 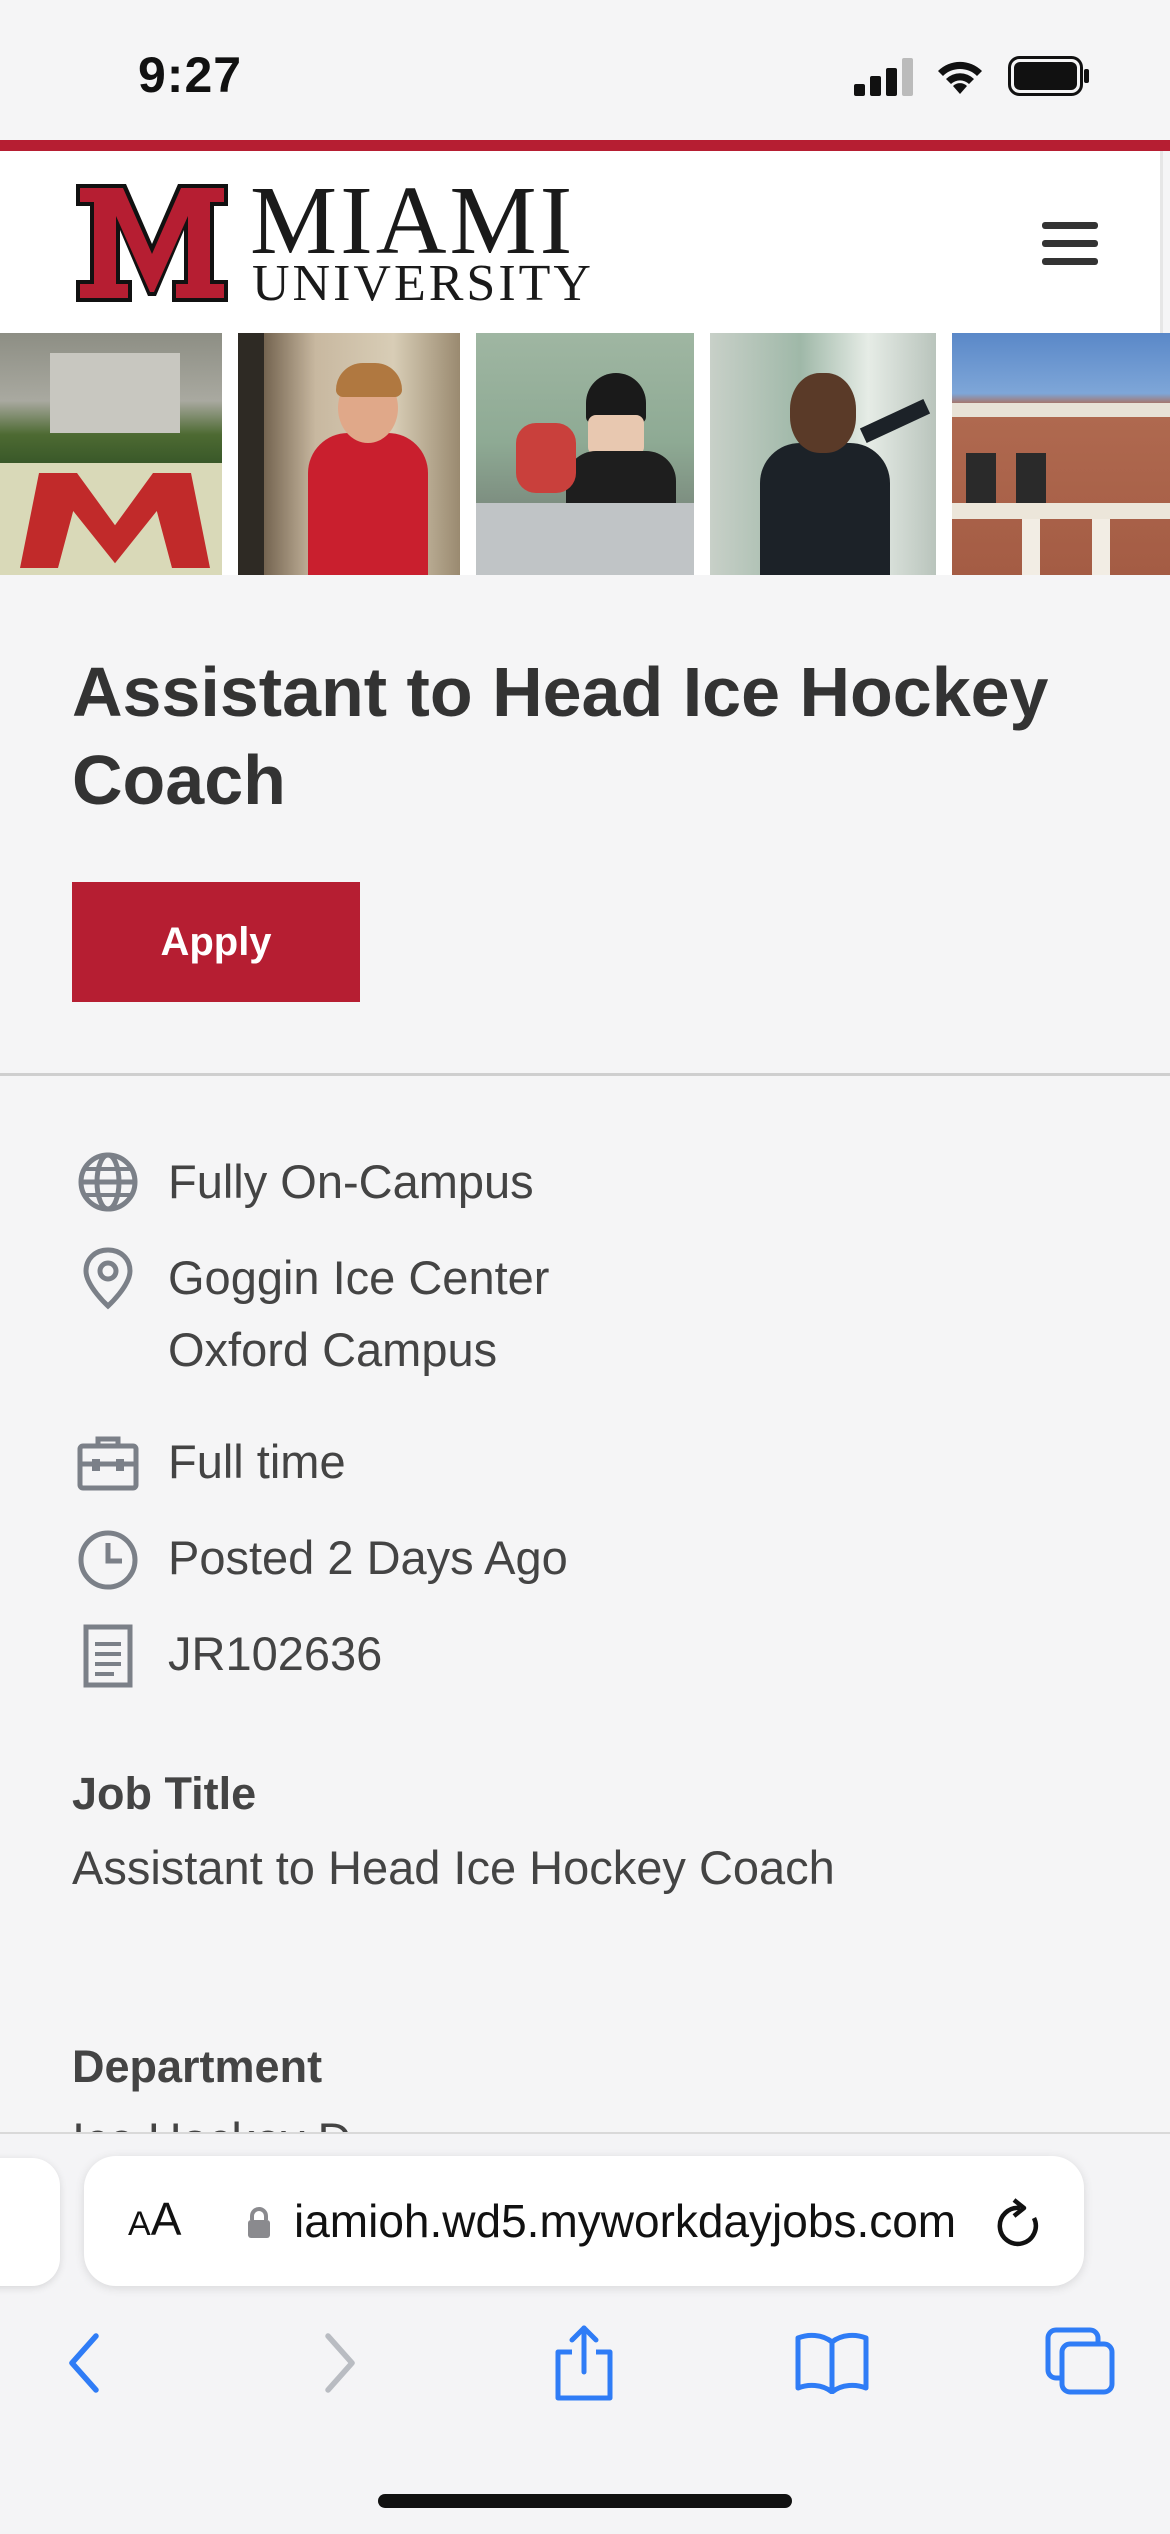 What do you see at coordinates (333, 1349) in the screenshot?
I see `location-campus: Oxford Campus` at bounding box center [333, 1349].